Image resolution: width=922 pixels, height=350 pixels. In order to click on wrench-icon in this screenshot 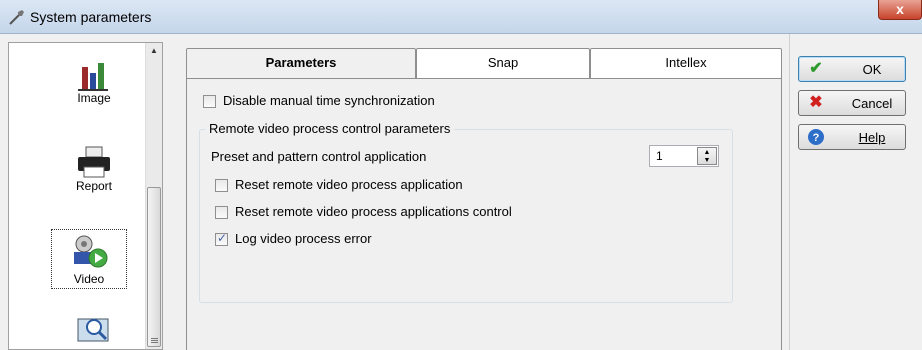, I will do `click(16, 17)`.